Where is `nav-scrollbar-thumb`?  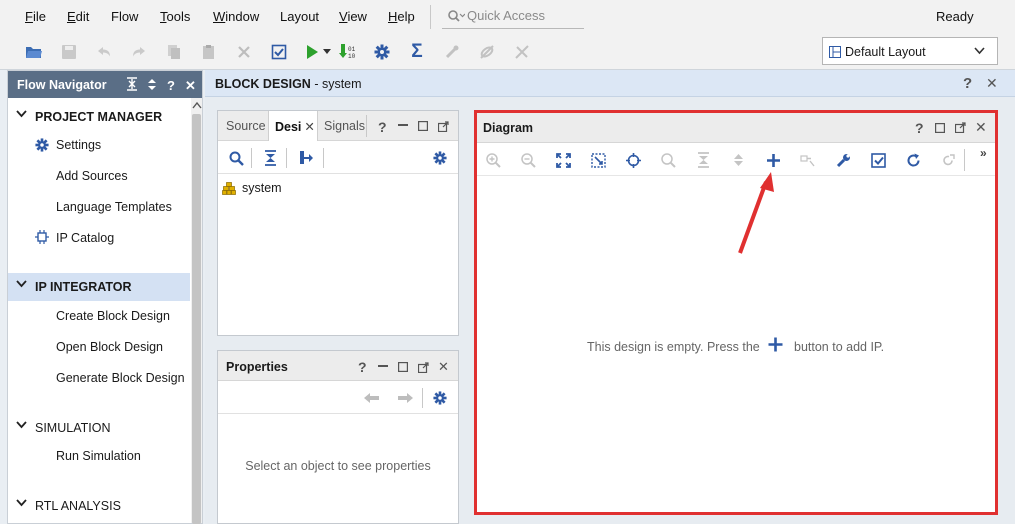
nav-scrollbar-thumb is located at coordinates (196, 319).